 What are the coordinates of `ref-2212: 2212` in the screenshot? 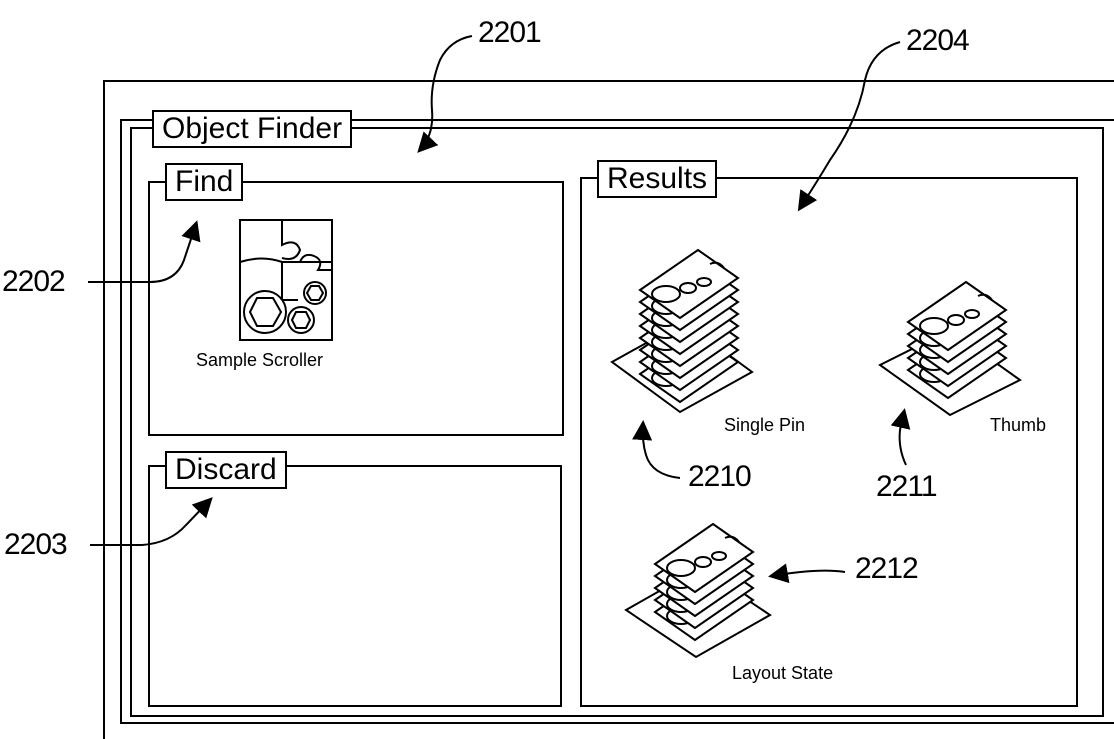 It's located at (887, 568).